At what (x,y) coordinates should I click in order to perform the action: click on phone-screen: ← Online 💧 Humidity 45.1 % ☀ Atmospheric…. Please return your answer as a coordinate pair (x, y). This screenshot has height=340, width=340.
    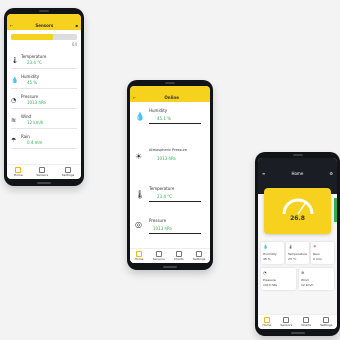
    Looking at the image, I should click on (170, 174).